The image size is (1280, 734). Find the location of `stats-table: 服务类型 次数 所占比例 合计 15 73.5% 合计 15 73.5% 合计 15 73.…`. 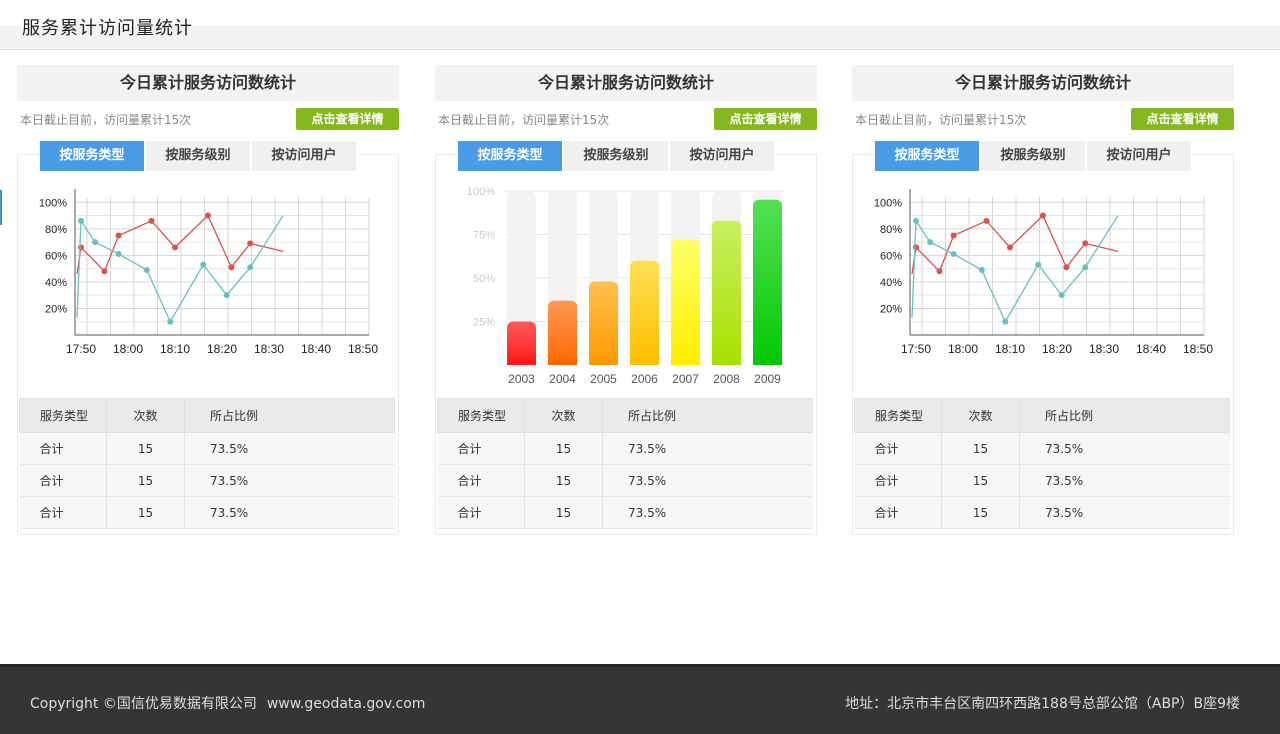

stats-table: 服务类型 次数 所占比例 合计 15 73.5% 合计 15 73.5% 合计 15 73.… is located at coordinates (625, 463).